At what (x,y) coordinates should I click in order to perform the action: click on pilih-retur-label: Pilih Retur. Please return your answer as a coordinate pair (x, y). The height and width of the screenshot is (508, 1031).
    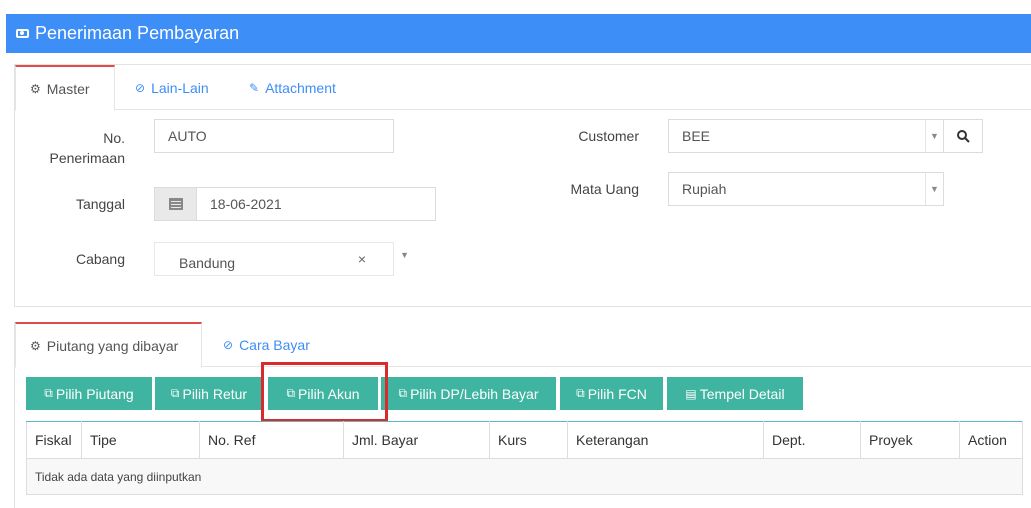
    Looking at the image, I should click on (215, 393).